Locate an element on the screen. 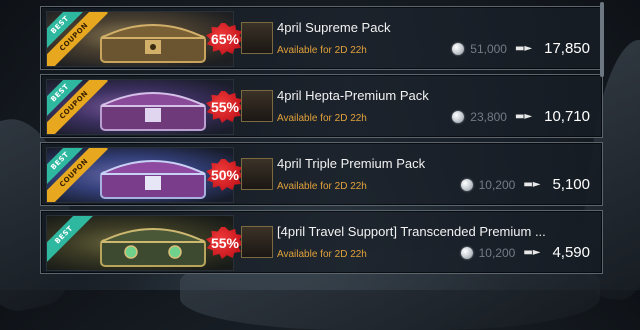  pack-image: BEST is located at coordinates (140, 243).